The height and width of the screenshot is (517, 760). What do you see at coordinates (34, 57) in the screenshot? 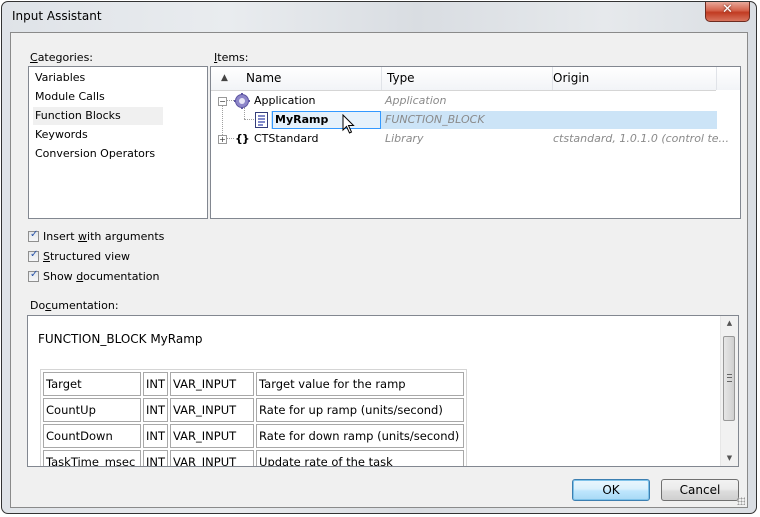
I see `categories-label-mnemonic: C` at bounding box center [34, 57].